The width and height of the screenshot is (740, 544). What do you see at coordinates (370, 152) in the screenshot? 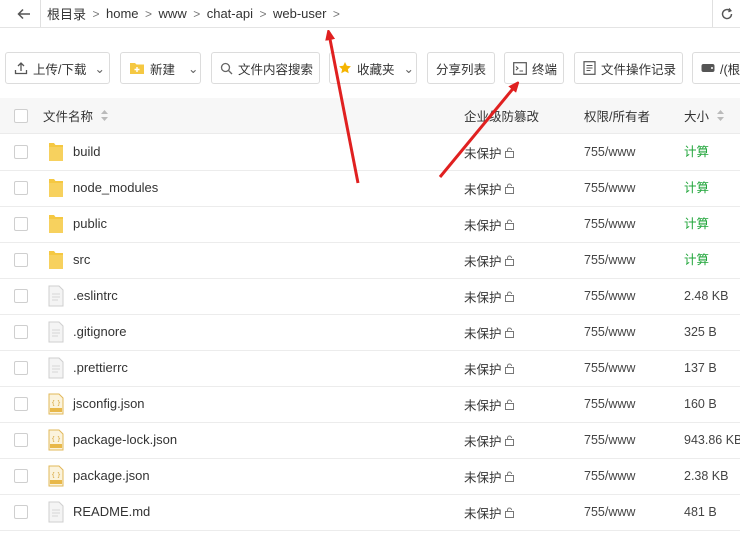
I see `table-row: build 未保护 755/www 计算` at bounding box center [370, 152].